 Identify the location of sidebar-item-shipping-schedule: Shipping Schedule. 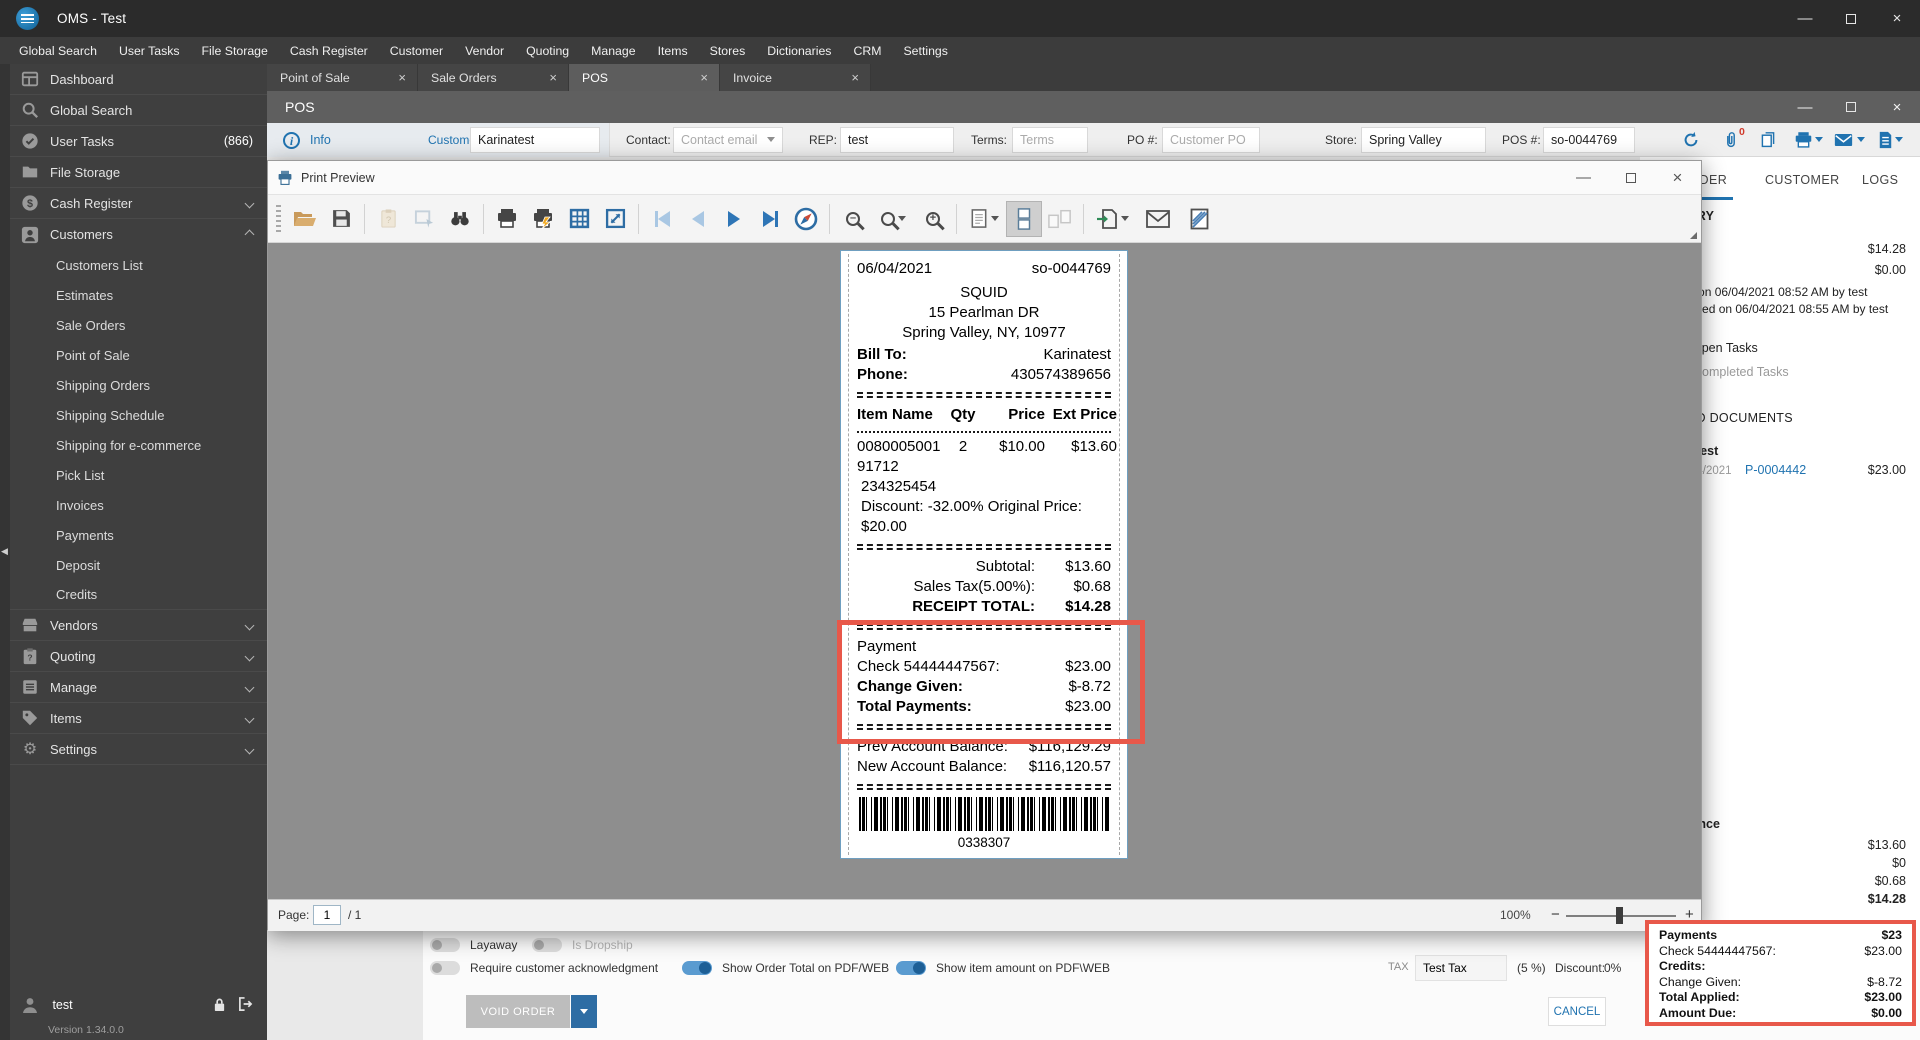
(138, 415).